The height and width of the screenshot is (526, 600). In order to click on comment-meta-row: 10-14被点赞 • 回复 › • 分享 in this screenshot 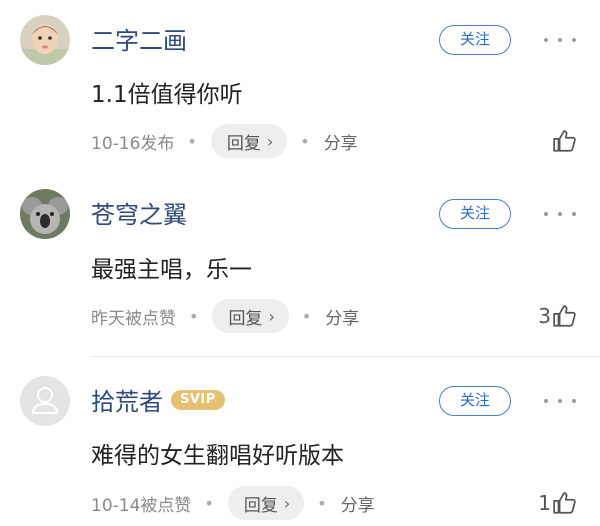, I will do `click(233, 503)`.